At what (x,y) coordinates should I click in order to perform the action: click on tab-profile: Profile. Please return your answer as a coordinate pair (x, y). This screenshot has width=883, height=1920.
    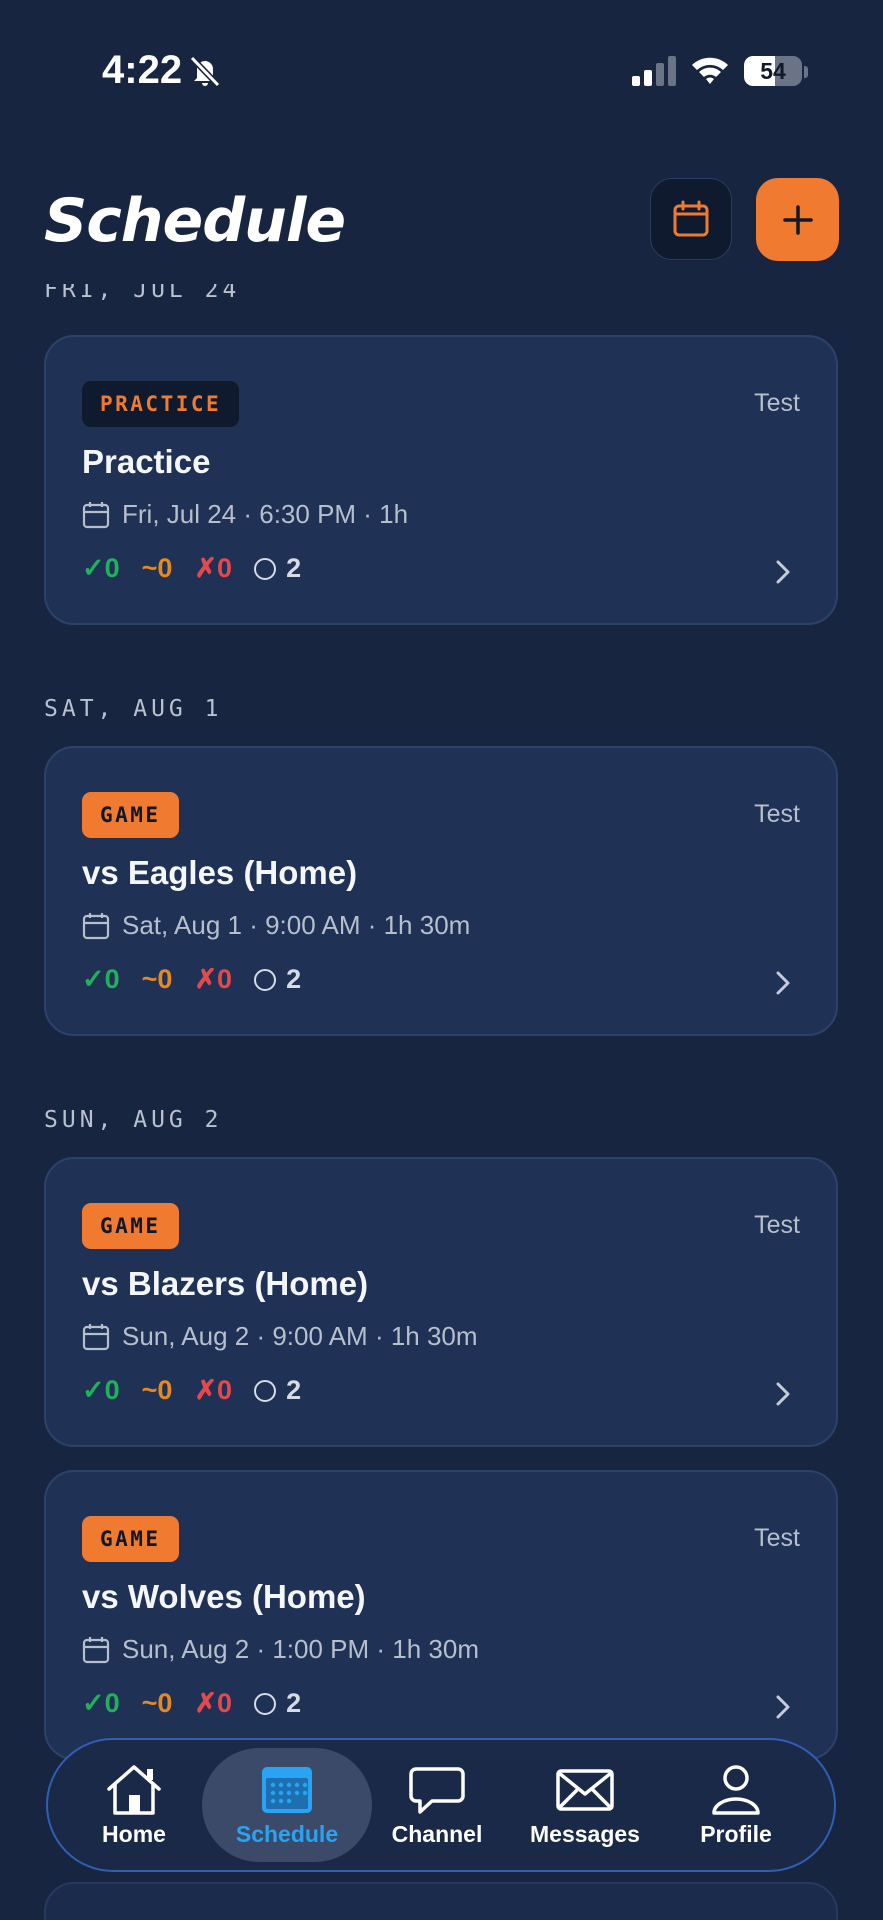
    Looking at the image, I should click on (736, 1805).